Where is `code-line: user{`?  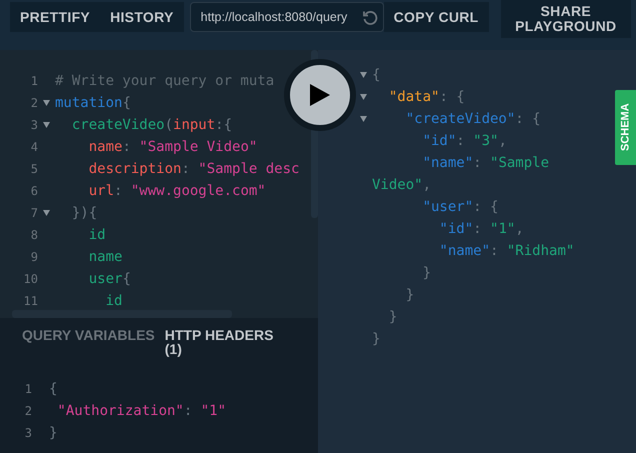 code-line: user{ is located at coordinates (109, 279).